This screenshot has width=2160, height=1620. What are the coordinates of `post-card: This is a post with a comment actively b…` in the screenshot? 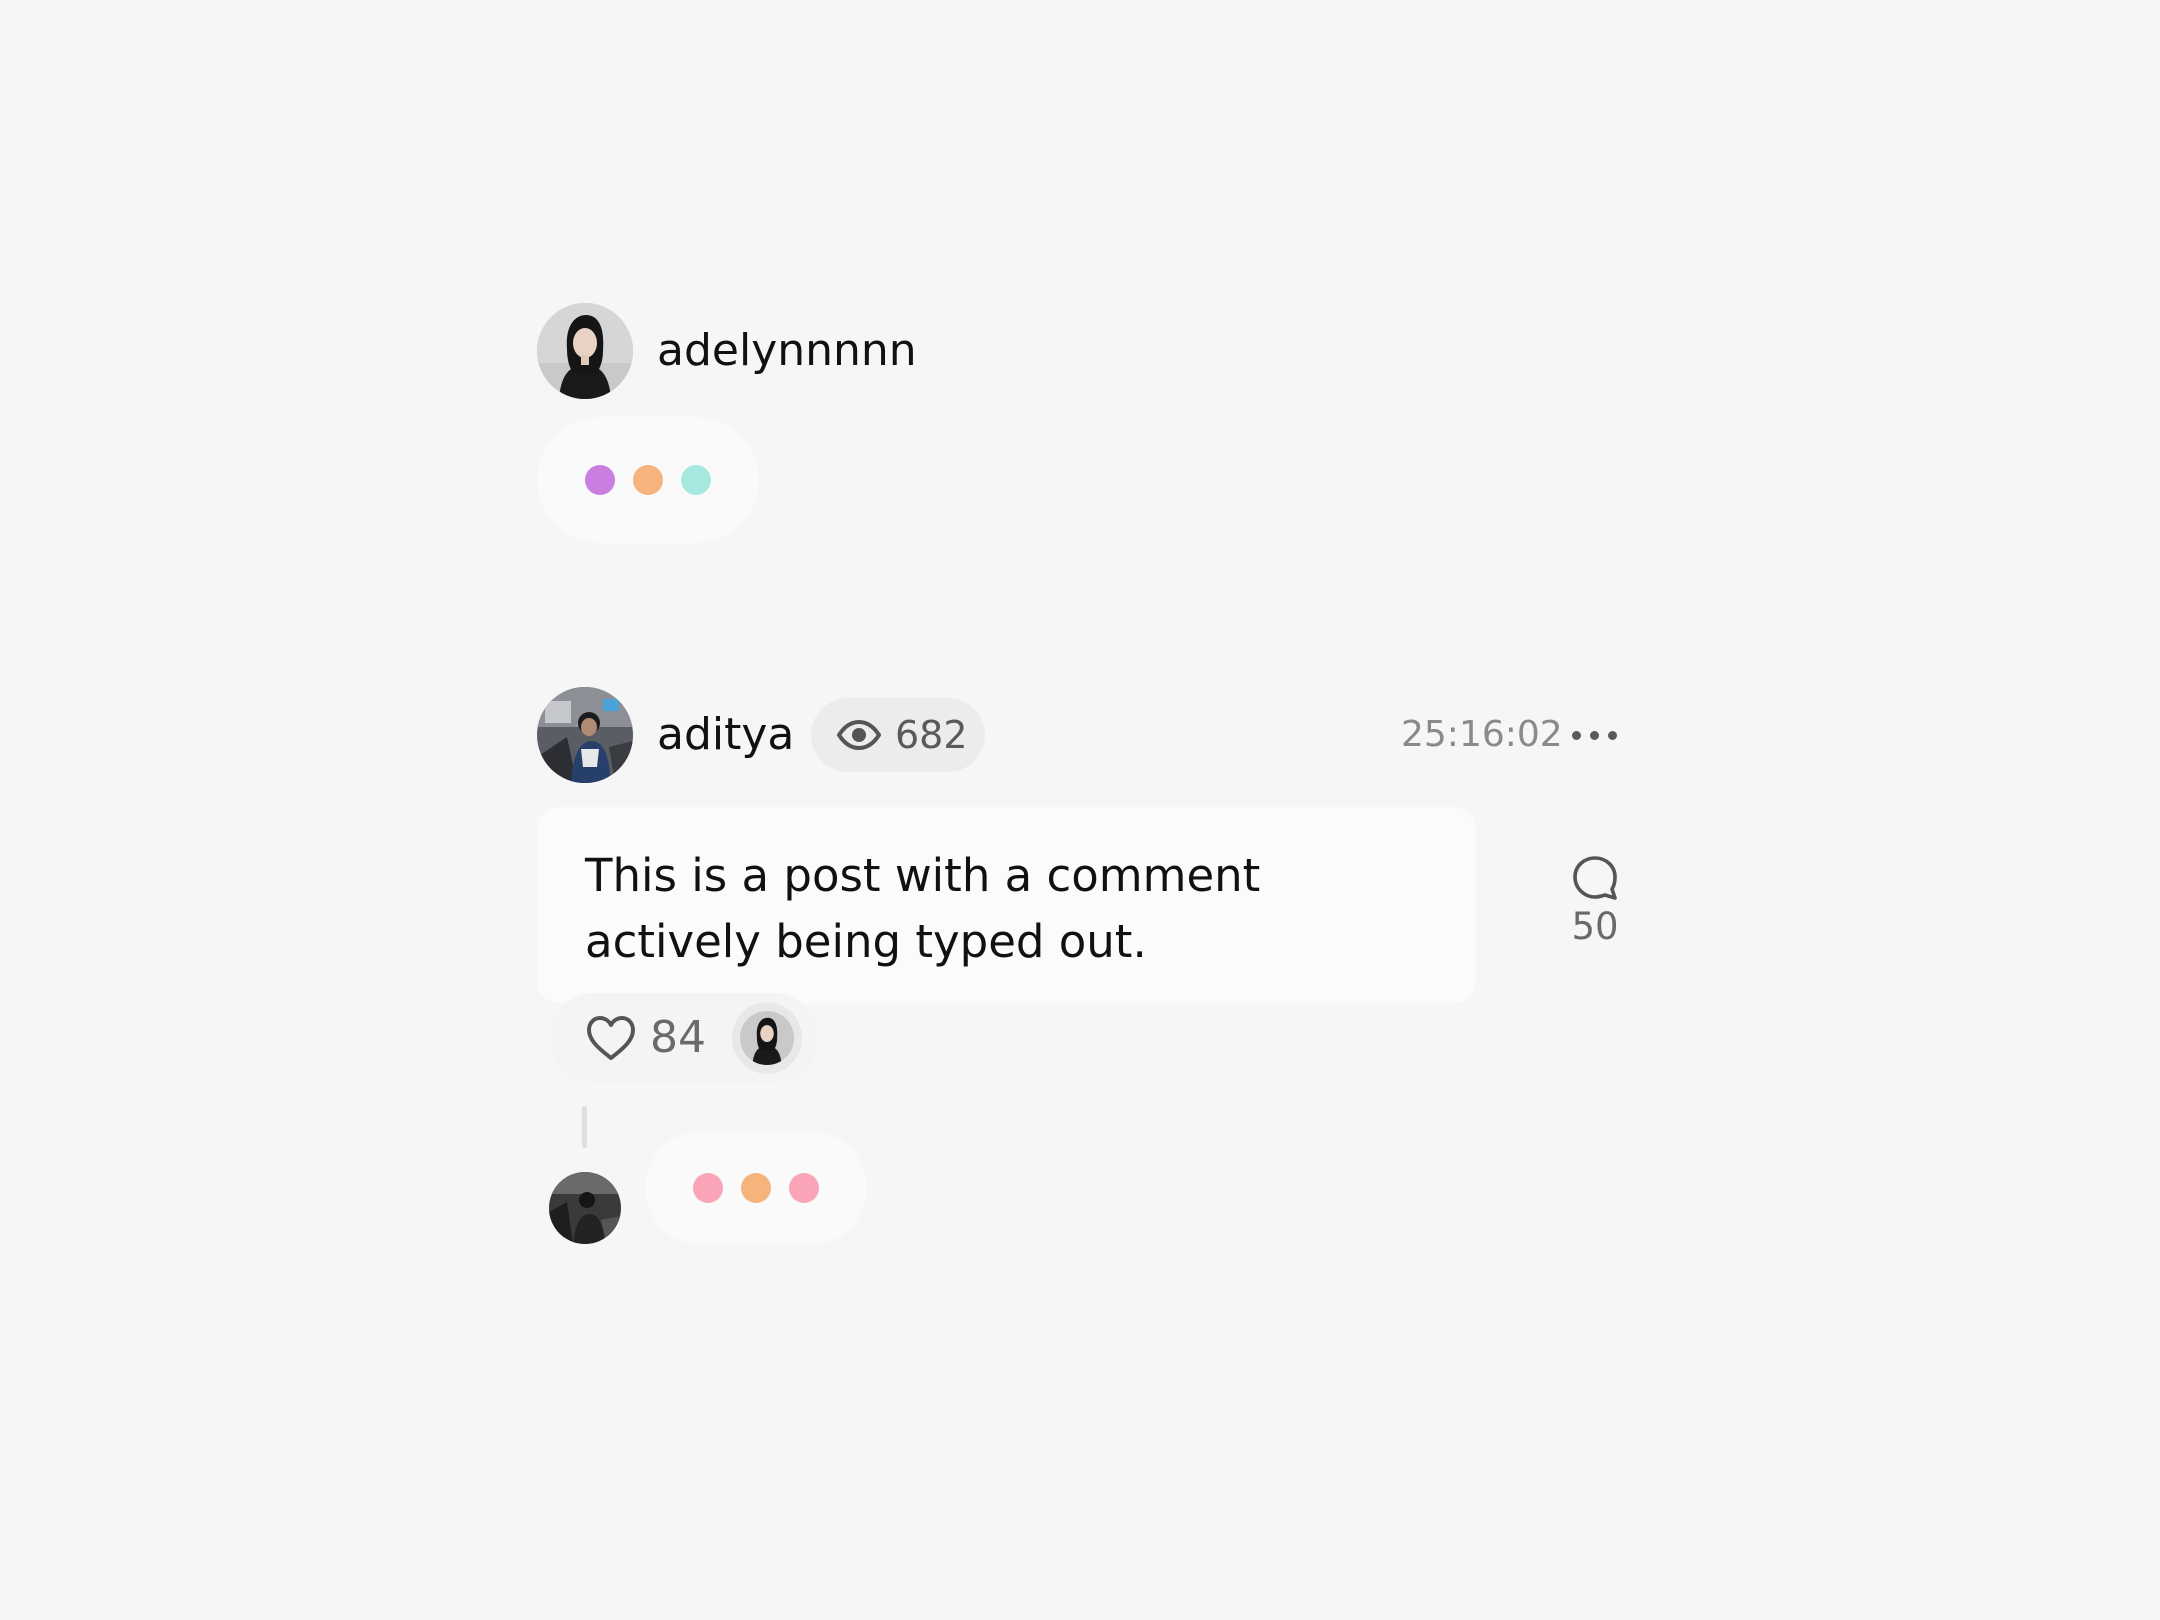 It's located at (1006, 905).